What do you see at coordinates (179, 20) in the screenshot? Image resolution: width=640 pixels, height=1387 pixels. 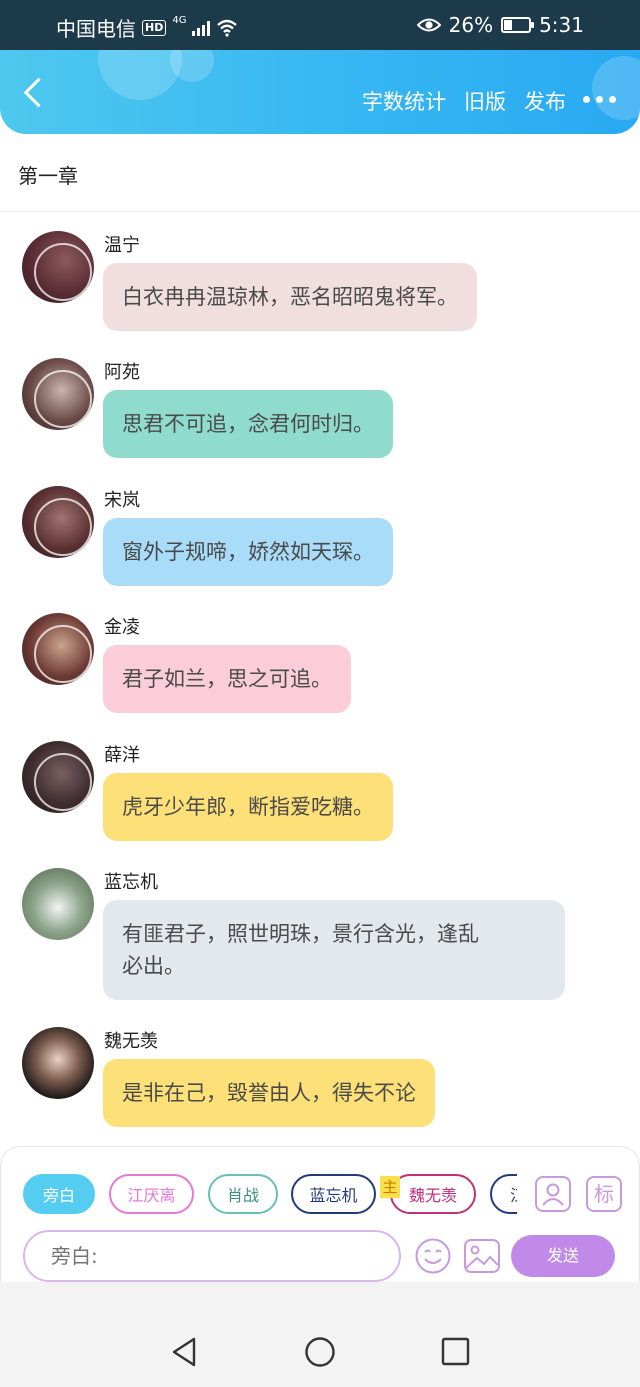 I see `network-type: 4G` at bounding box center [179, 20].